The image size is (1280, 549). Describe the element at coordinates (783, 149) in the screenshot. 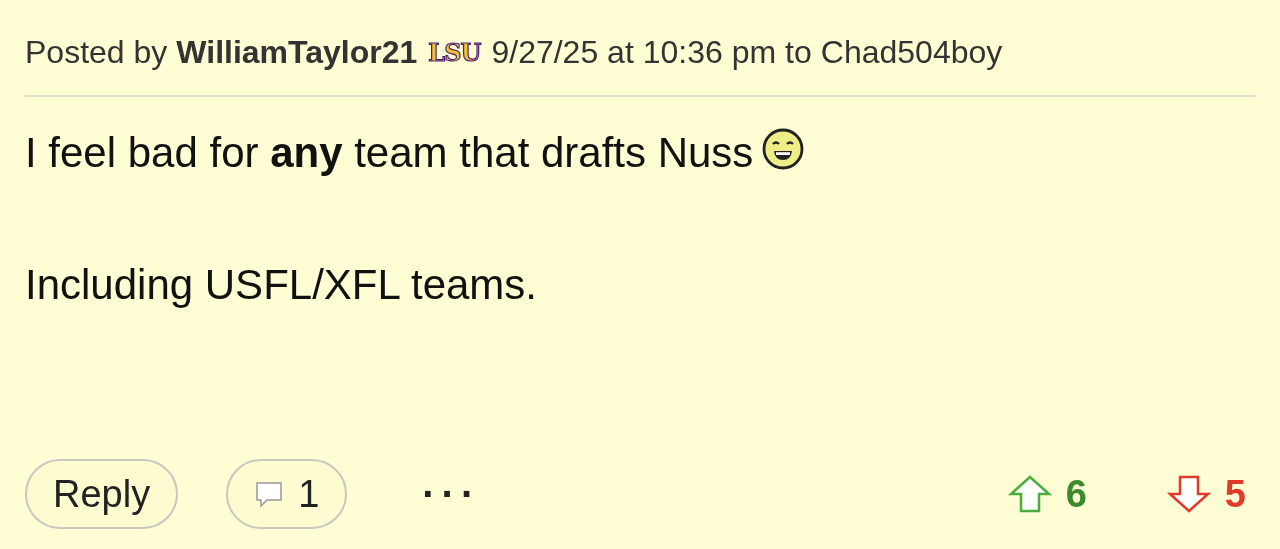

I see `laughing-emoji-icon` at that location.